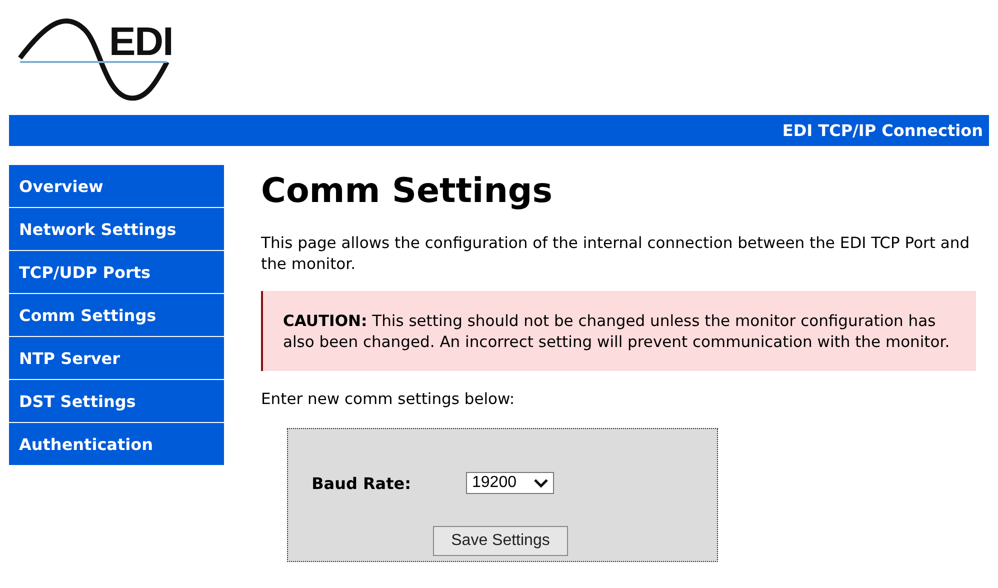 The width and height of the screenshot is (998, 588). Describe the element at coordinates (510, 483) in the screenshot. I see `baud-rate-select: 19200` at that location.